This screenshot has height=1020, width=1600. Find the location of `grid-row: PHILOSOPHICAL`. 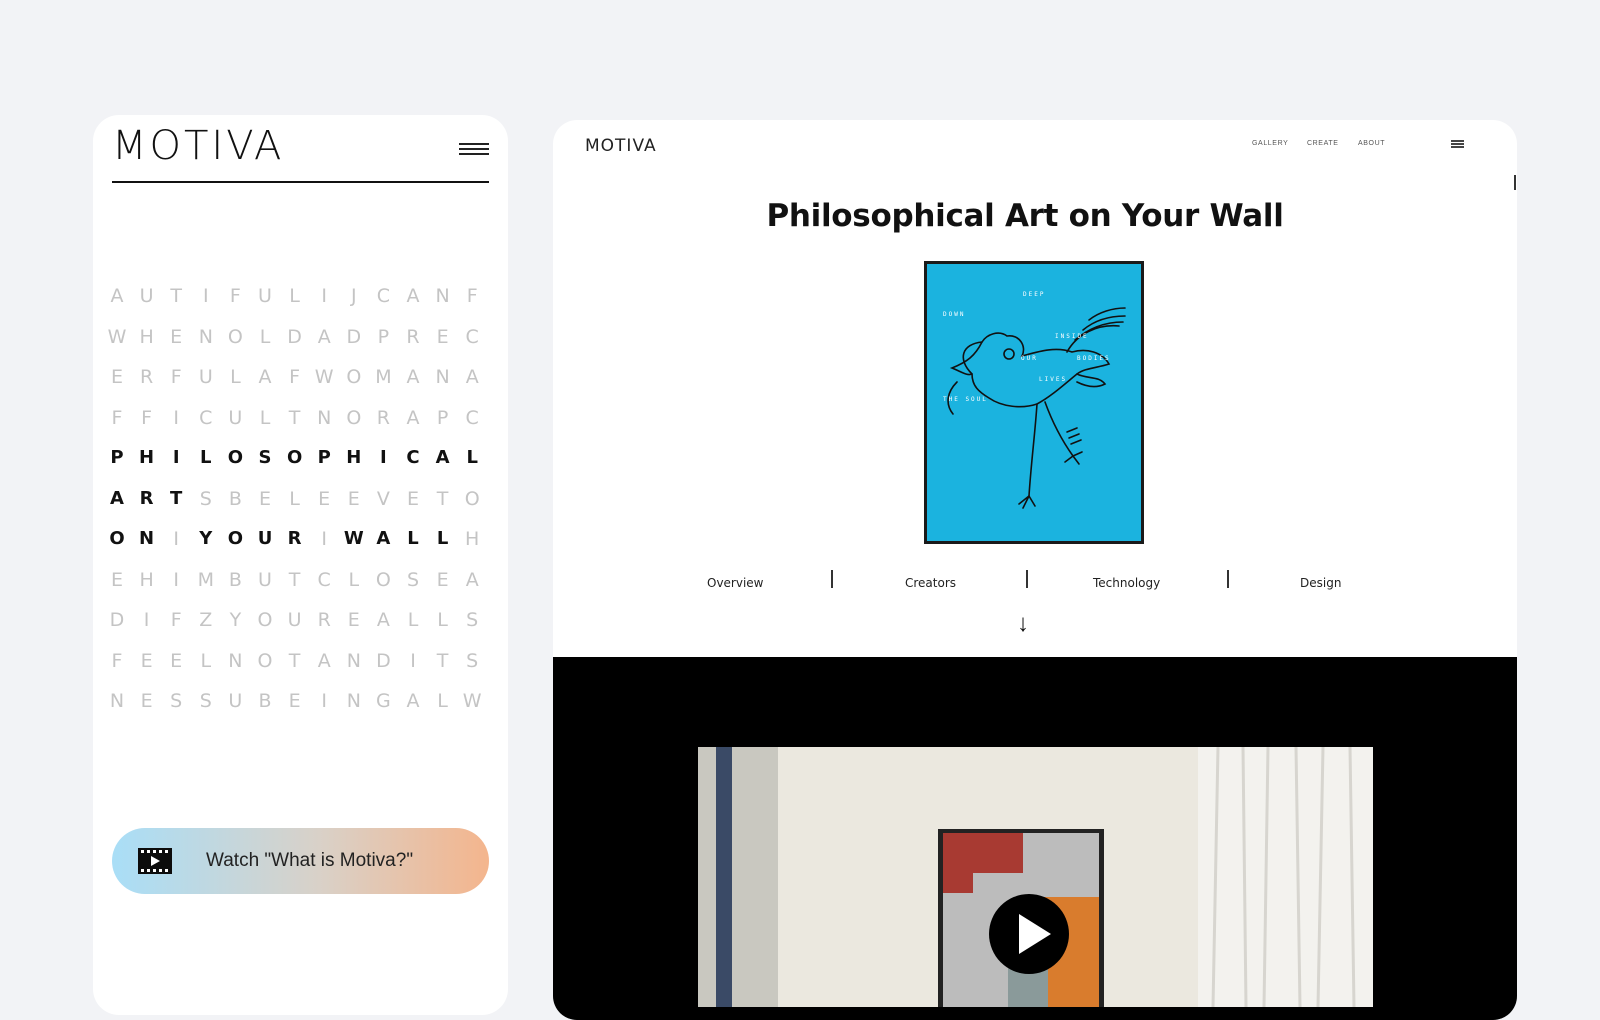

grid-row: PHILOSOPHICAL is located at coordinates (300, 467).